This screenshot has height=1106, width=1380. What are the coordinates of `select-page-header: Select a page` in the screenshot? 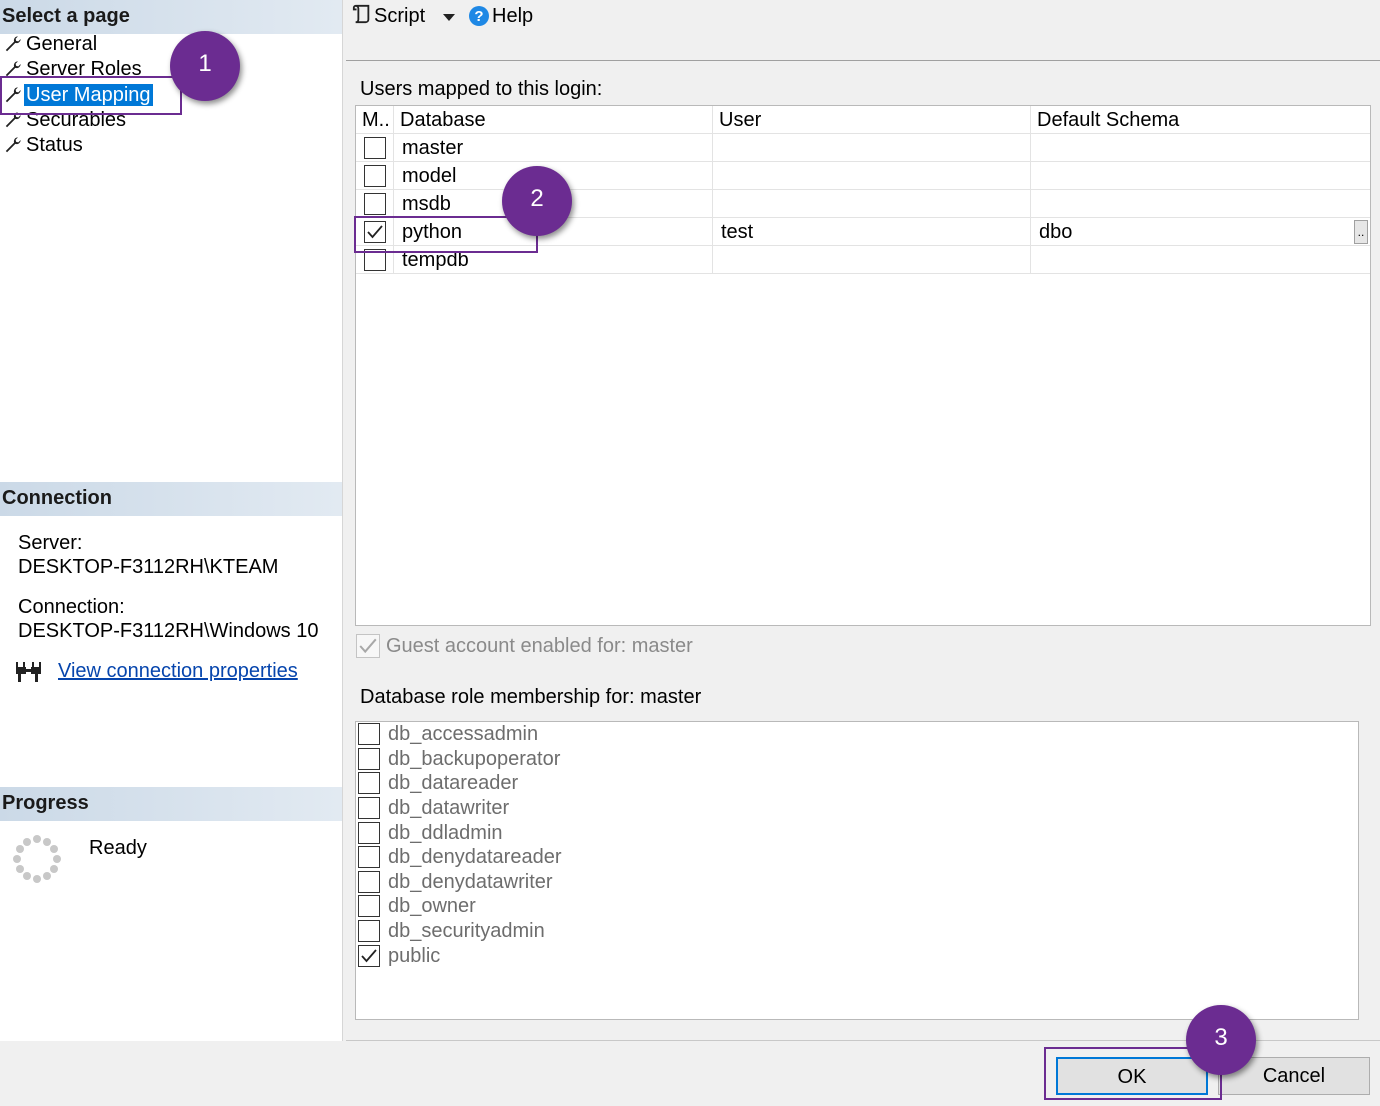 It's located at (171, 17).